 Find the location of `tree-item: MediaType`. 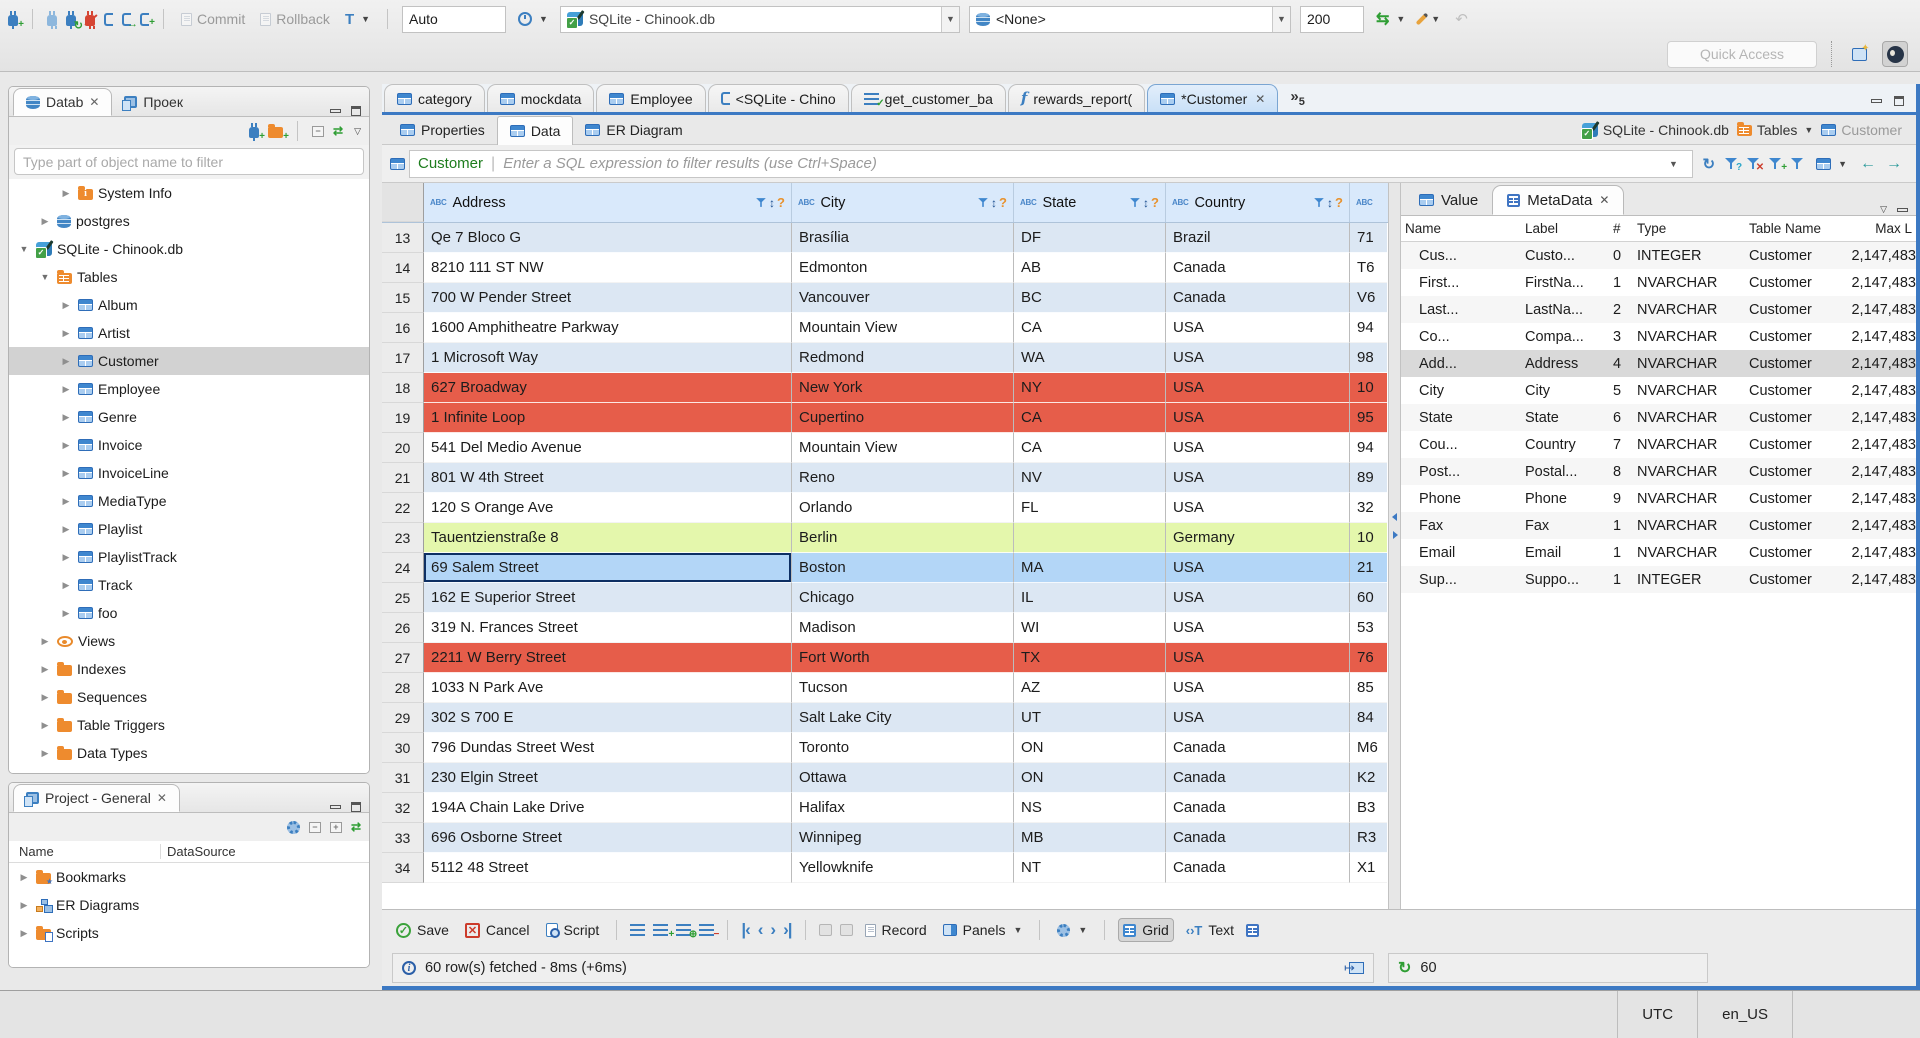

tree-item: MediaType is located at coordinates (189, 501).